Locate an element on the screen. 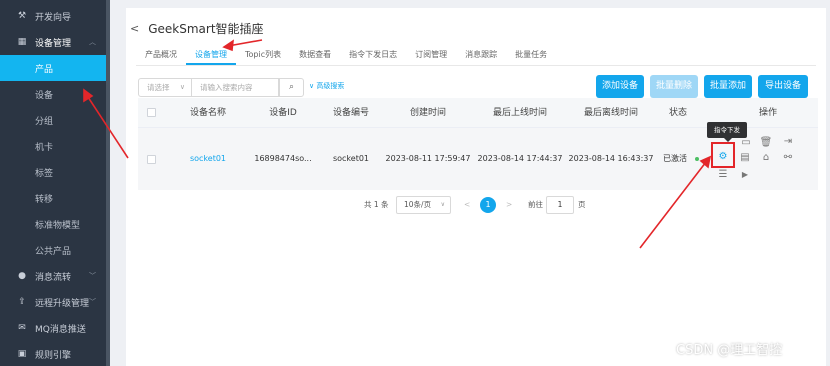 This screenshot has height=366, width=830. sidebar-item-label: 远程升级管理 is located at coordinates (62, 303).